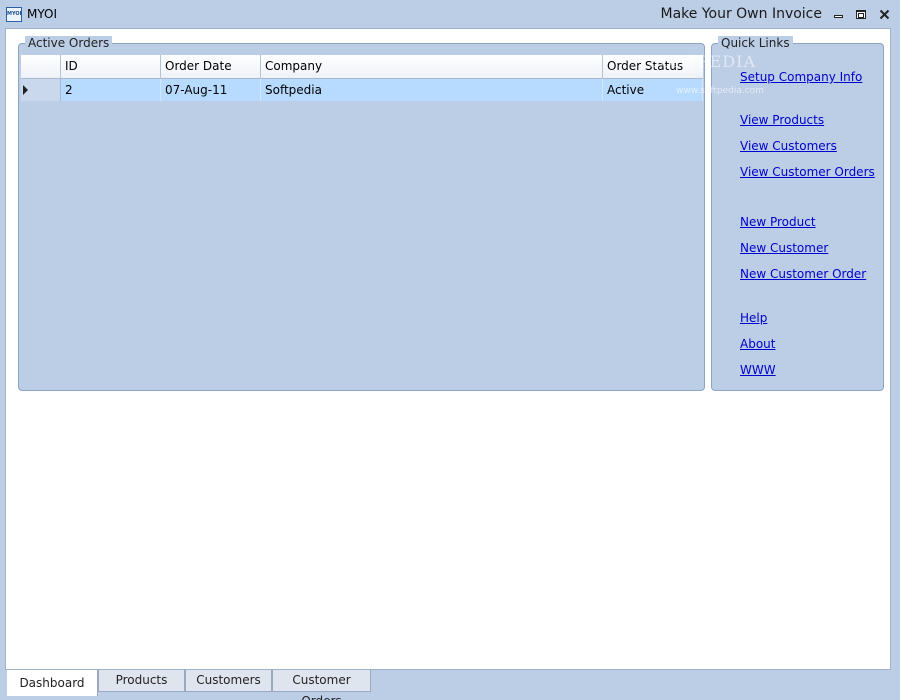  I want to click on link-view-customers: View Customers, so click(788, 146).